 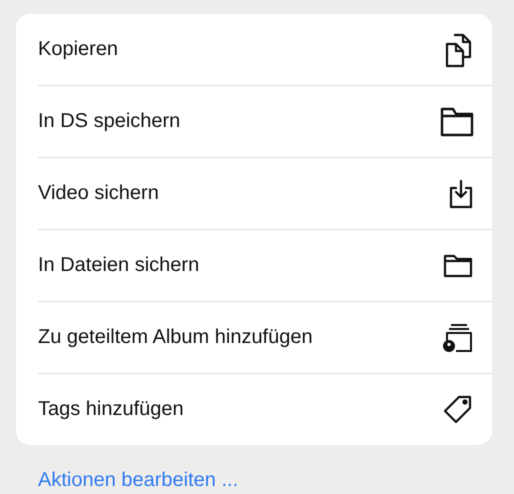 I want to click on download-icon, so click(x=461, y=193).